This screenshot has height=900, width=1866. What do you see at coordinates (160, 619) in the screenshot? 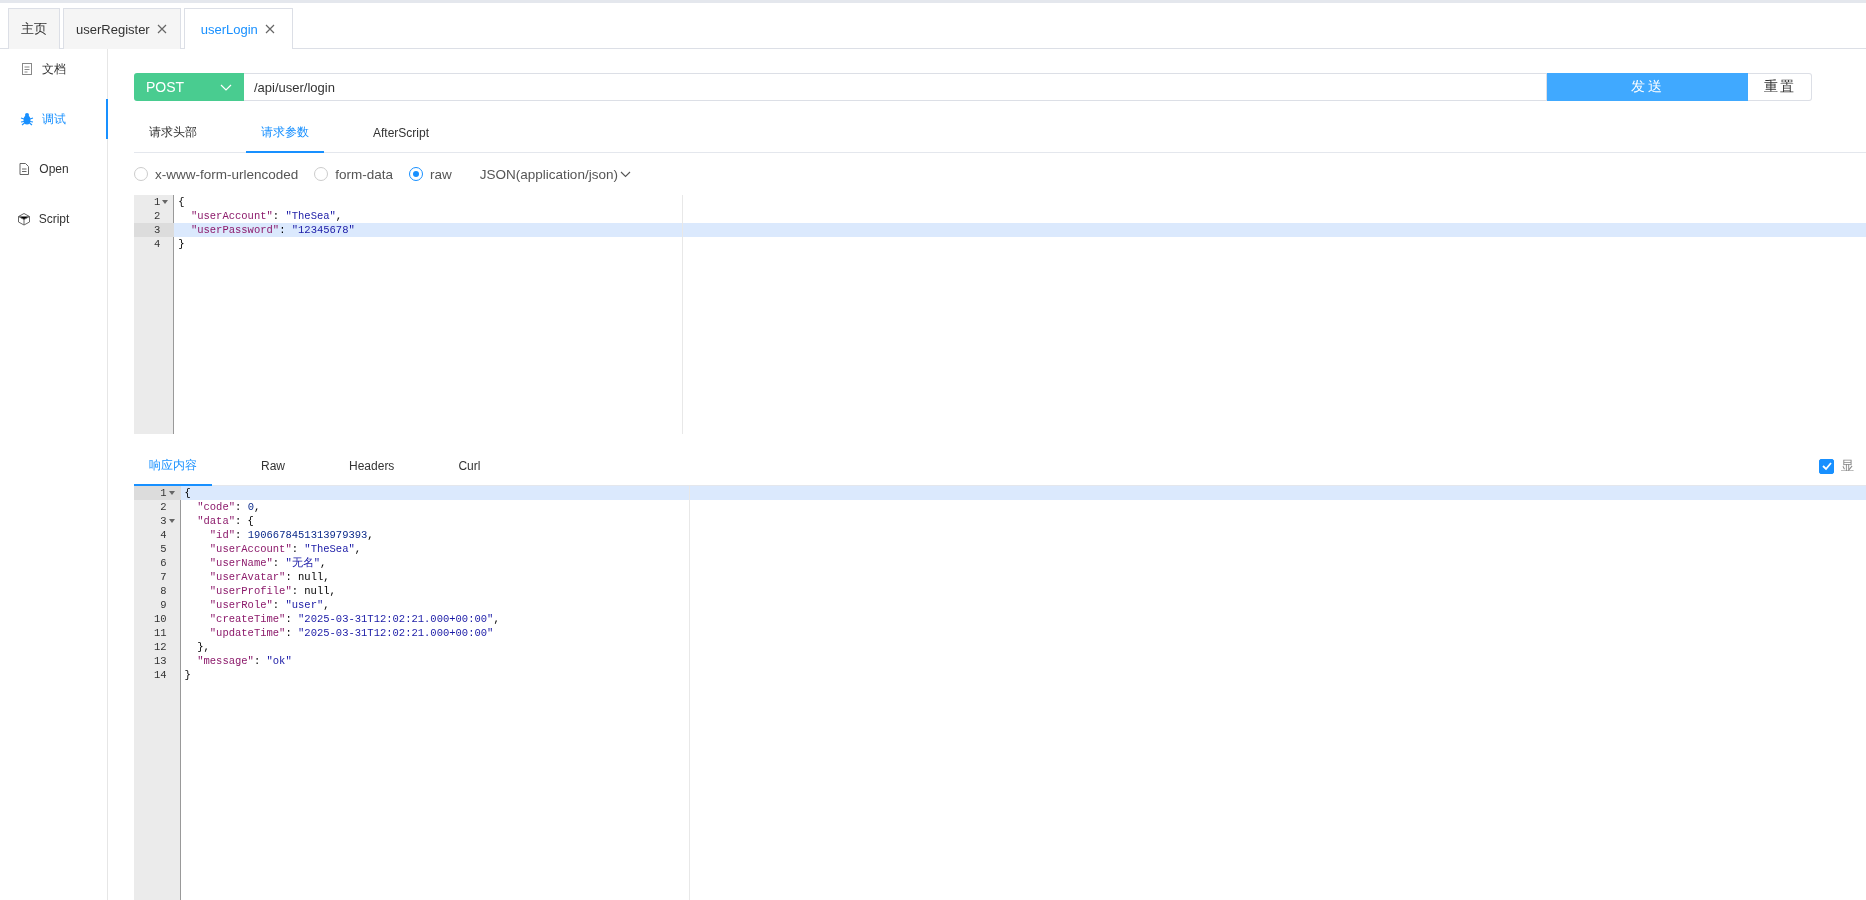
I see `line-number: 10` at bounding box center [160, 619].